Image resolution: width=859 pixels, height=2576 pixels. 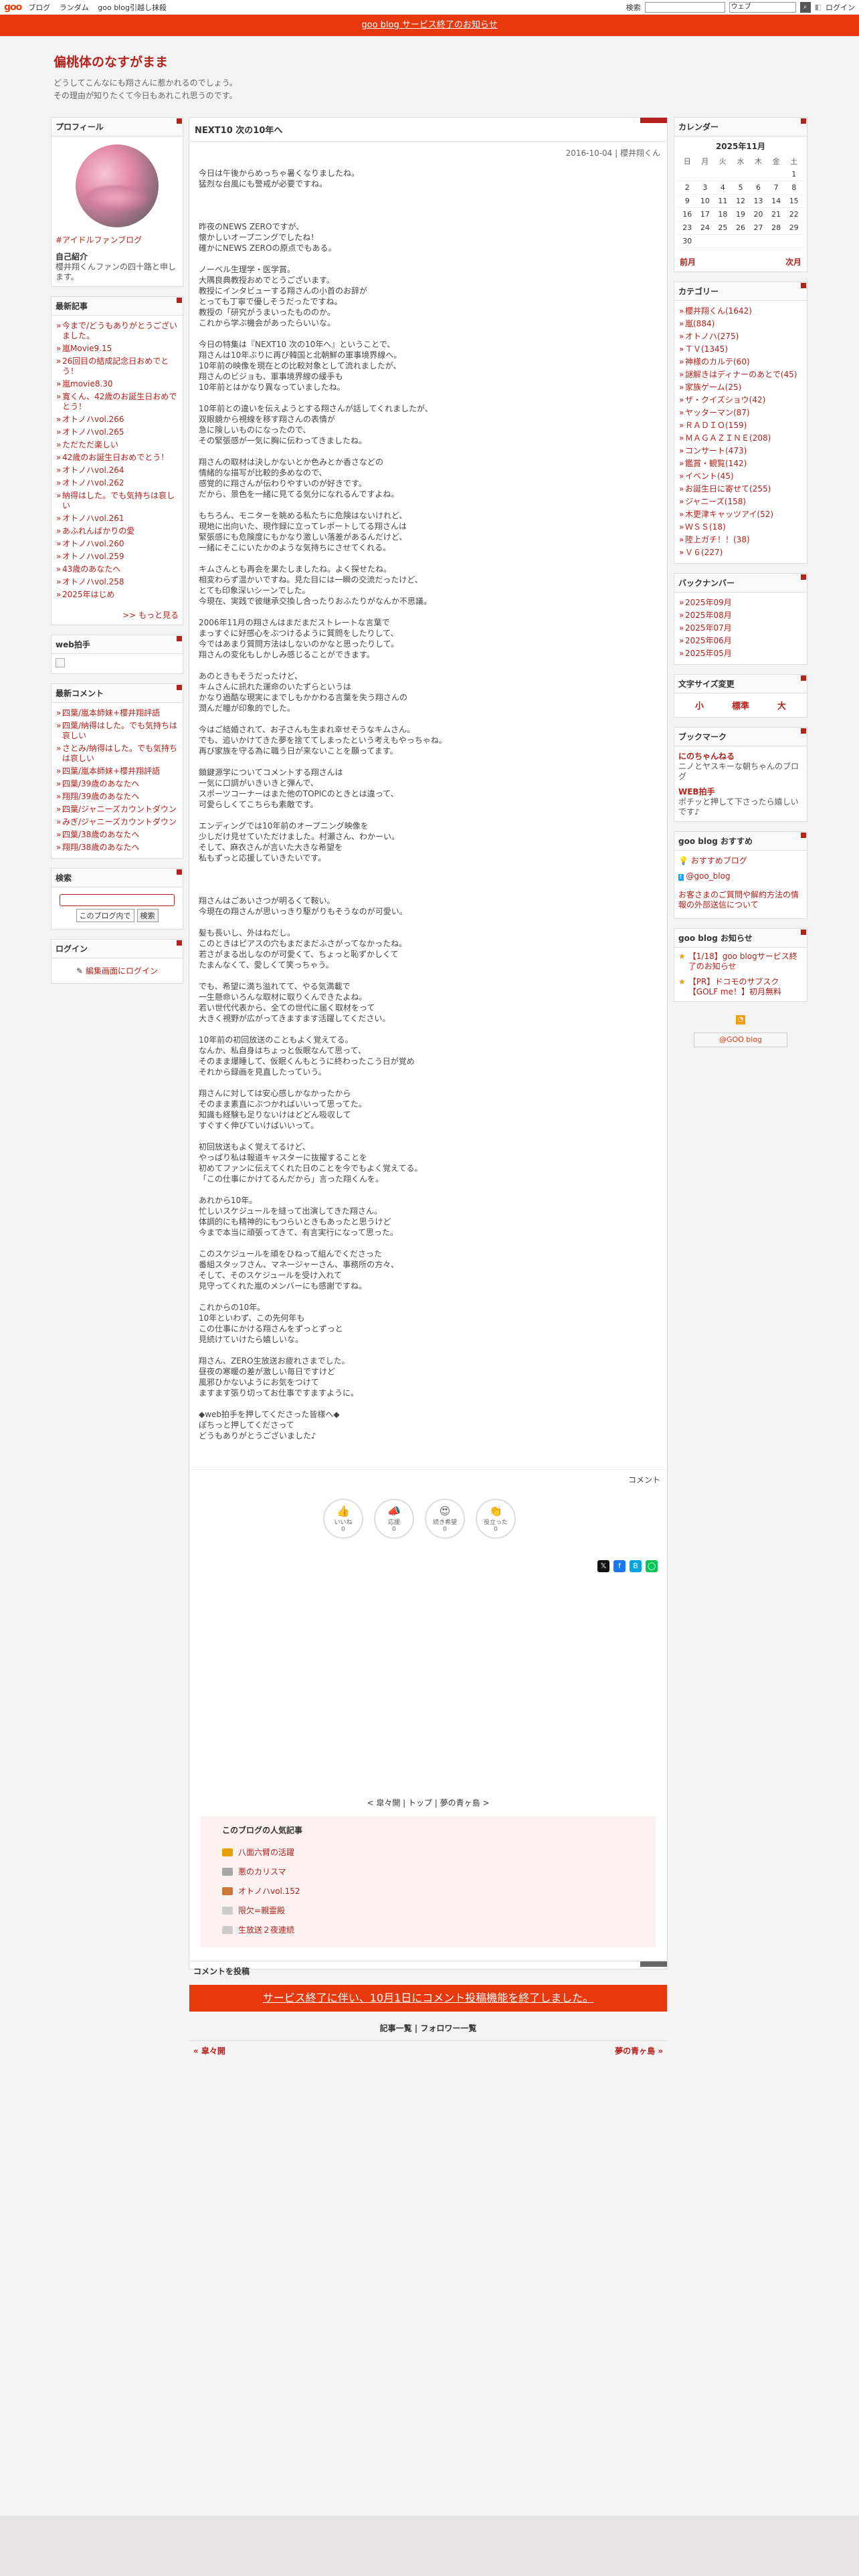 I want to click on reaction-button: 👏 役立った 0, so click(x=496, y=1519).